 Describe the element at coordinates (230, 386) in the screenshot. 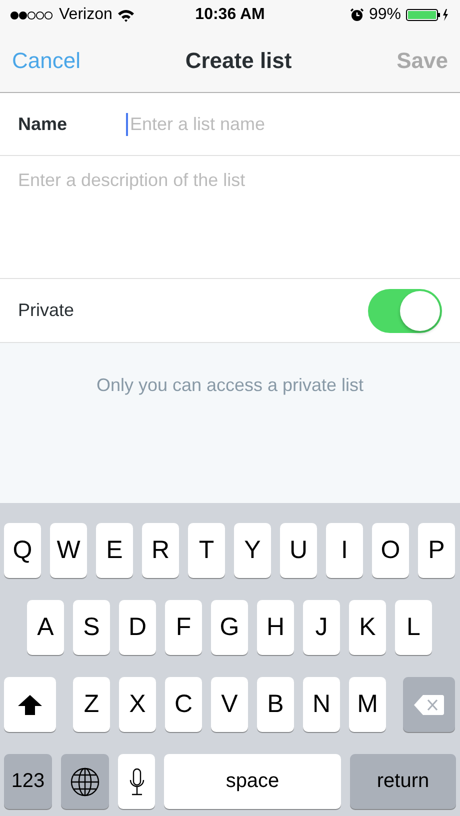

I see `private-note: Only you can access a private list` at that location.